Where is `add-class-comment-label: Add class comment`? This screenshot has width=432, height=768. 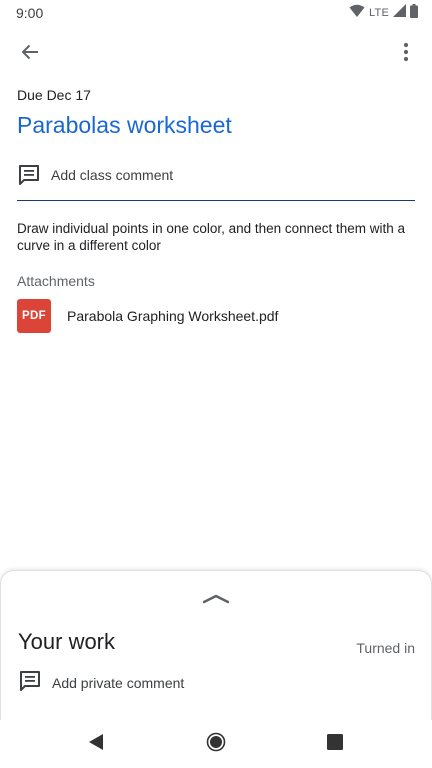
add-class-comment-label: Add class comment is located at coordinates (112, 175).